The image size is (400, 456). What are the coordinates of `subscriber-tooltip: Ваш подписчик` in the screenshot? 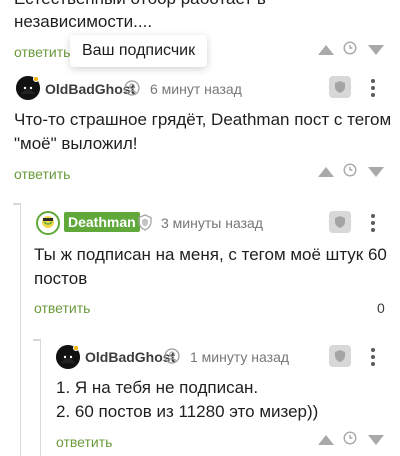 It's located at (139, 51).